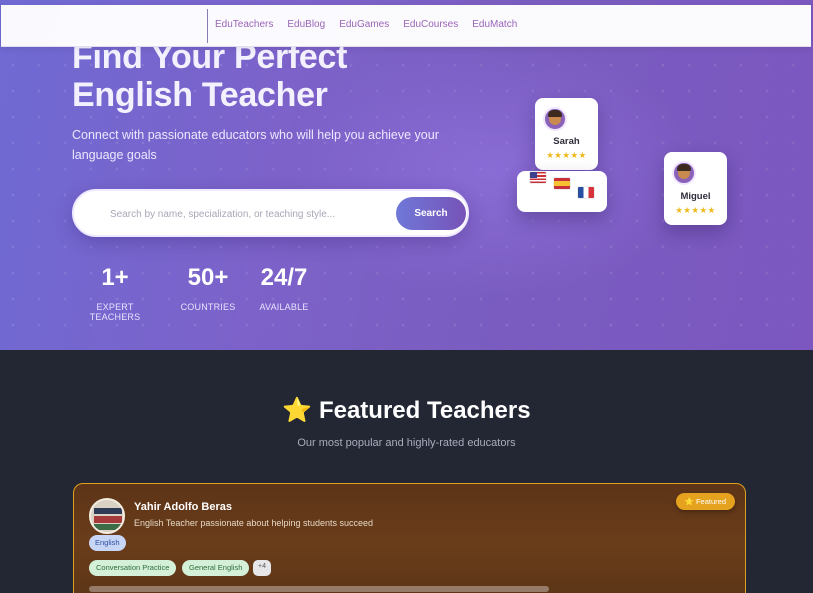 This screenshot has height=593, width=813. Describe the element at coordinates (538, 177) in the screenshot. I see `us-flag-icon` at that location.